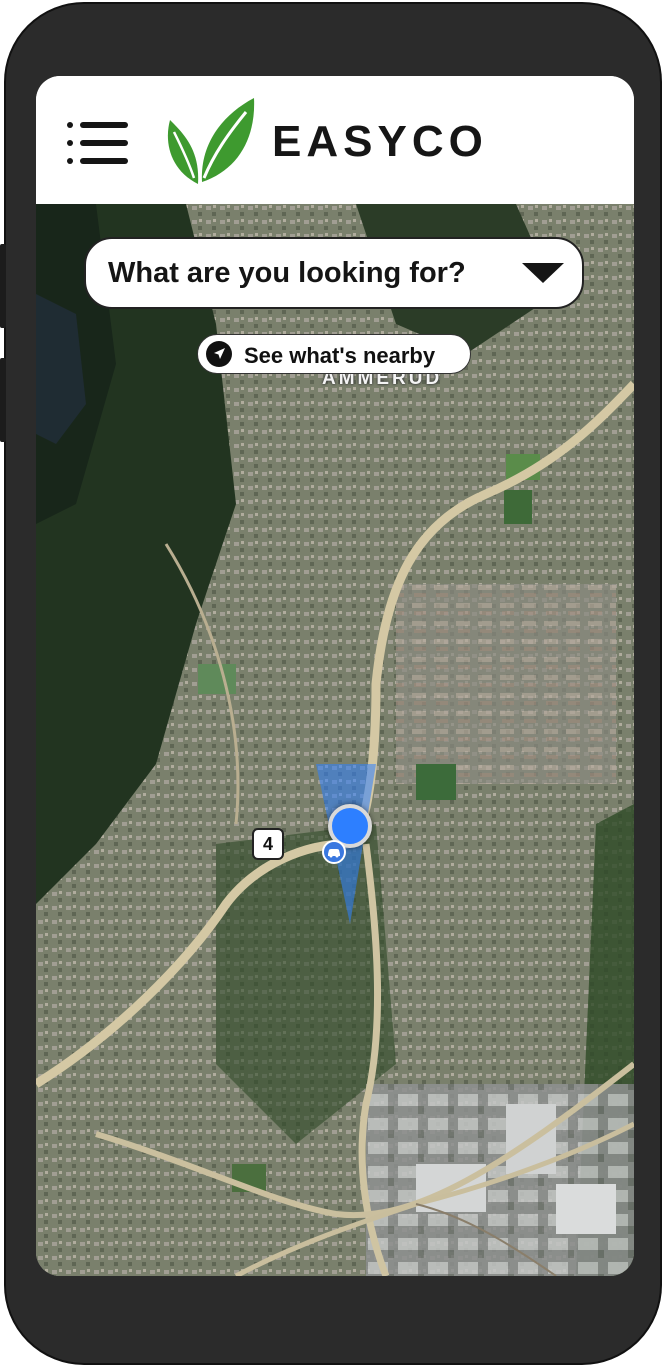  What do you see at coordinates (287, 273) in the screenshot?
I see `search-dropdown-label: What are you looking for?` at bounding box center [287, 273].